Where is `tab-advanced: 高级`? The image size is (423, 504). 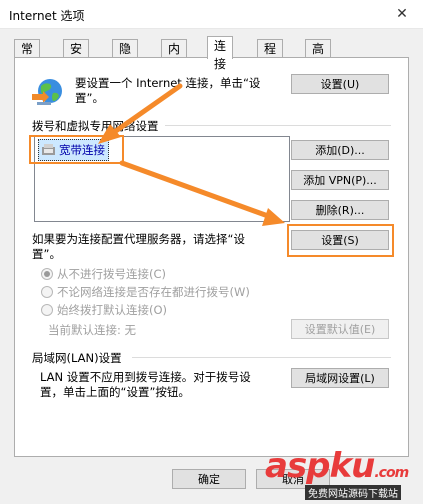
tab-advanced: 高级 is located at coordinates (318, 56).